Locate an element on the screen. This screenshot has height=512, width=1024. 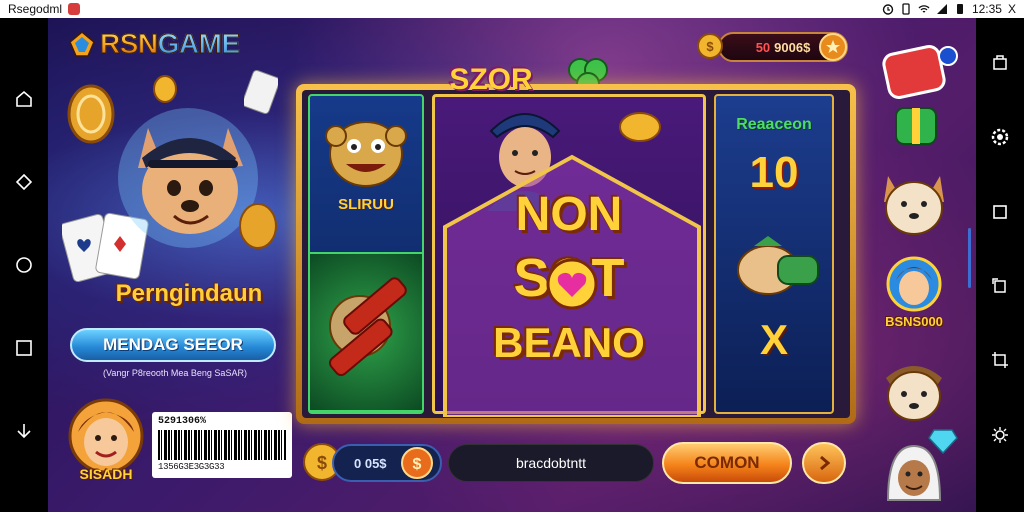
balance-prefix: 50 is located at coordinates (763, 47).